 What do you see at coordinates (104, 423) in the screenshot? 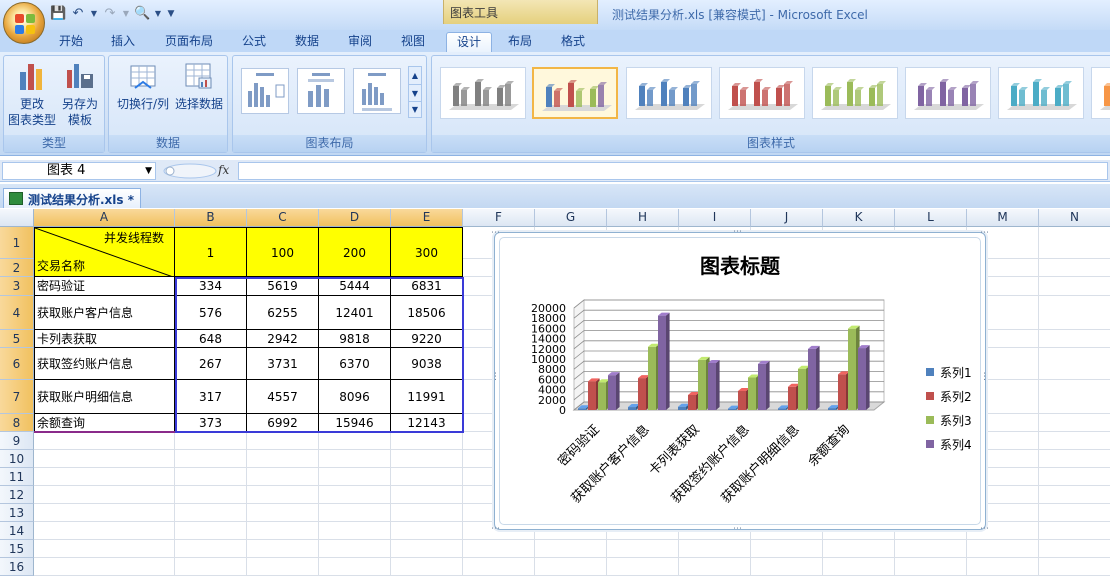
I see `transaction-name-cell: 余额查询` at bounding box center [104, 423].